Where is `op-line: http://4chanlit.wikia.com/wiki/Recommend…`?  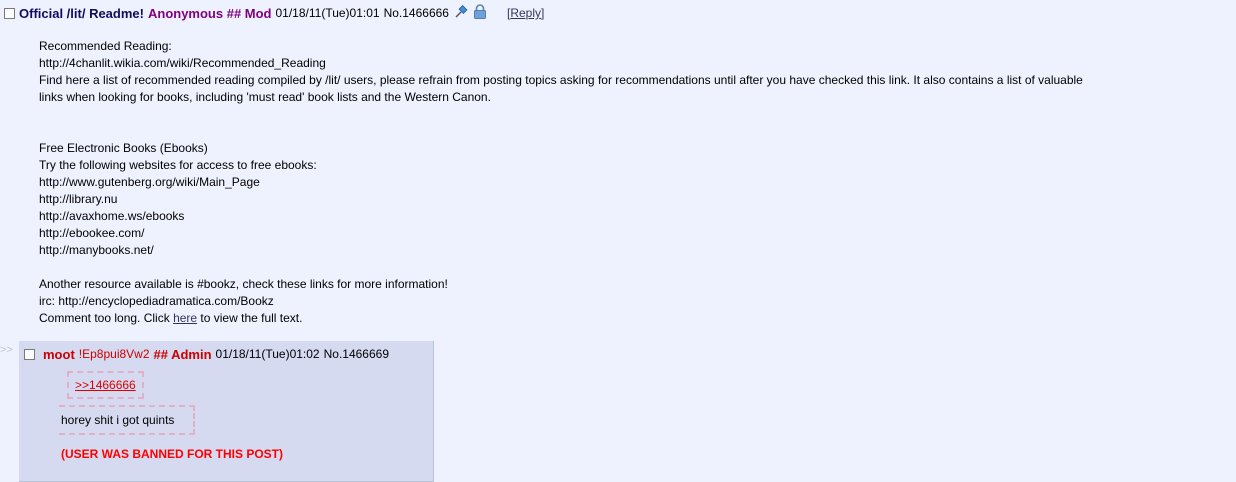 op-line: http://4chanlit.wikia.com/wiki/Recommend… is located at coordinates (182, 63).